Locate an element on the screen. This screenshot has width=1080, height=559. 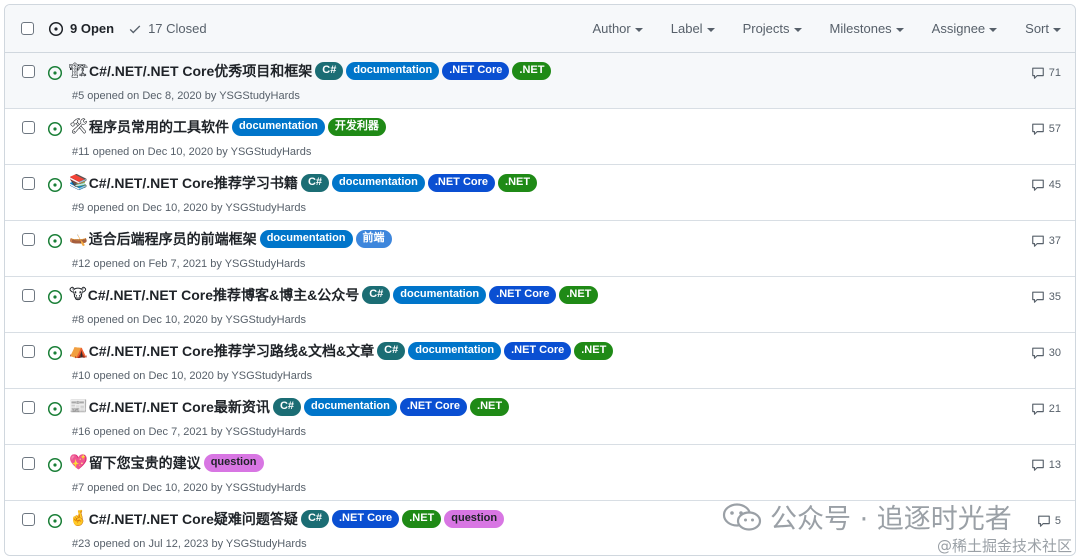
issue-state-toggle: 9 Open 17 Closed is located at coordinates (127, 29).